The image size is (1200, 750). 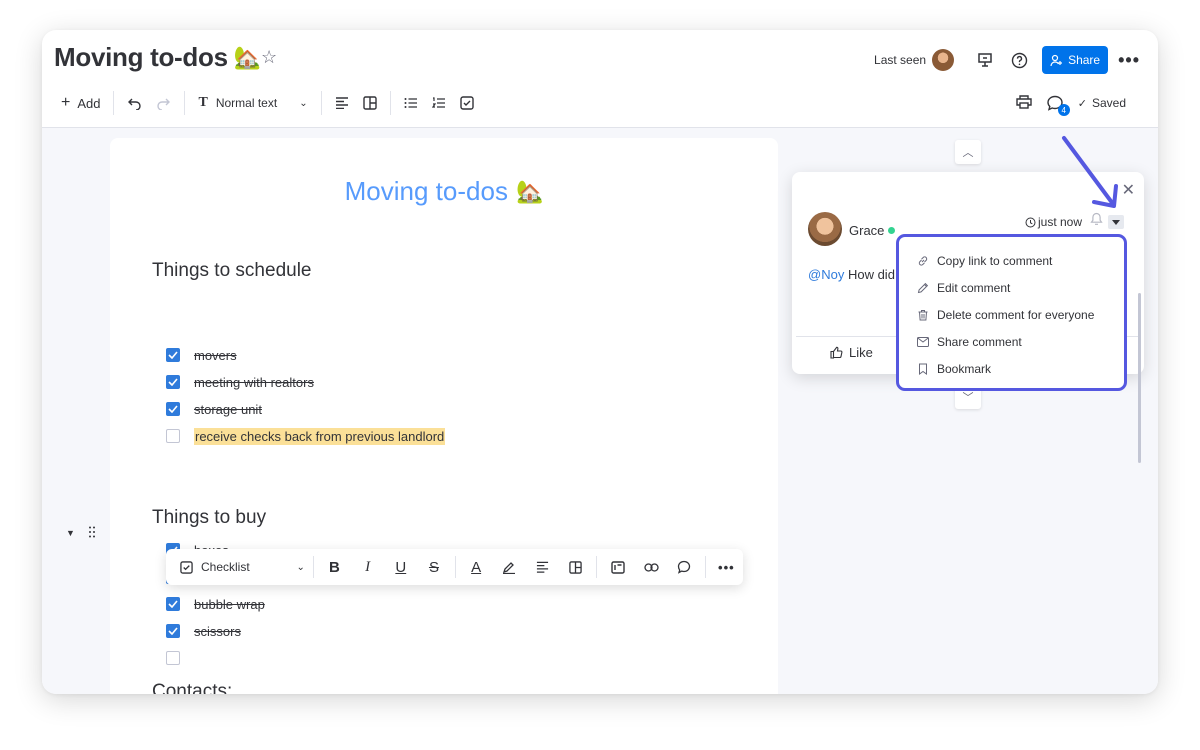 I want to click on comment-icon, so click(x=684, y=567).